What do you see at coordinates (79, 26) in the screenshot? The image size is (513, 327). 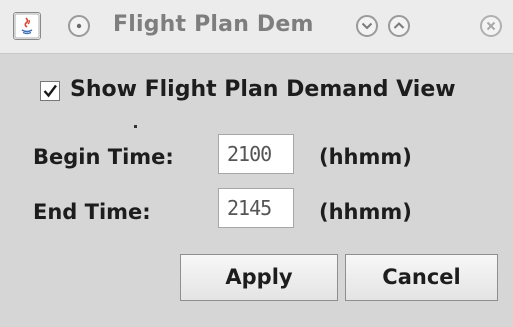 I see `window-menu-icon` at bounding box center [79, 26].